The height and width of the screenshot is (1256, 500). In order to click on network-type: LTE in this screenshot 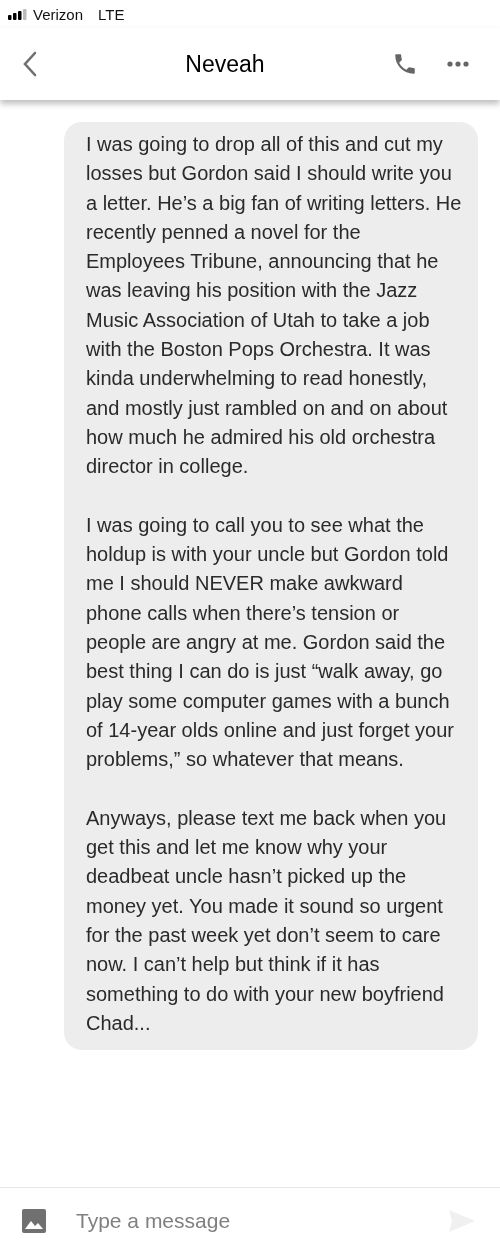, I will do `click(111, 14)`.